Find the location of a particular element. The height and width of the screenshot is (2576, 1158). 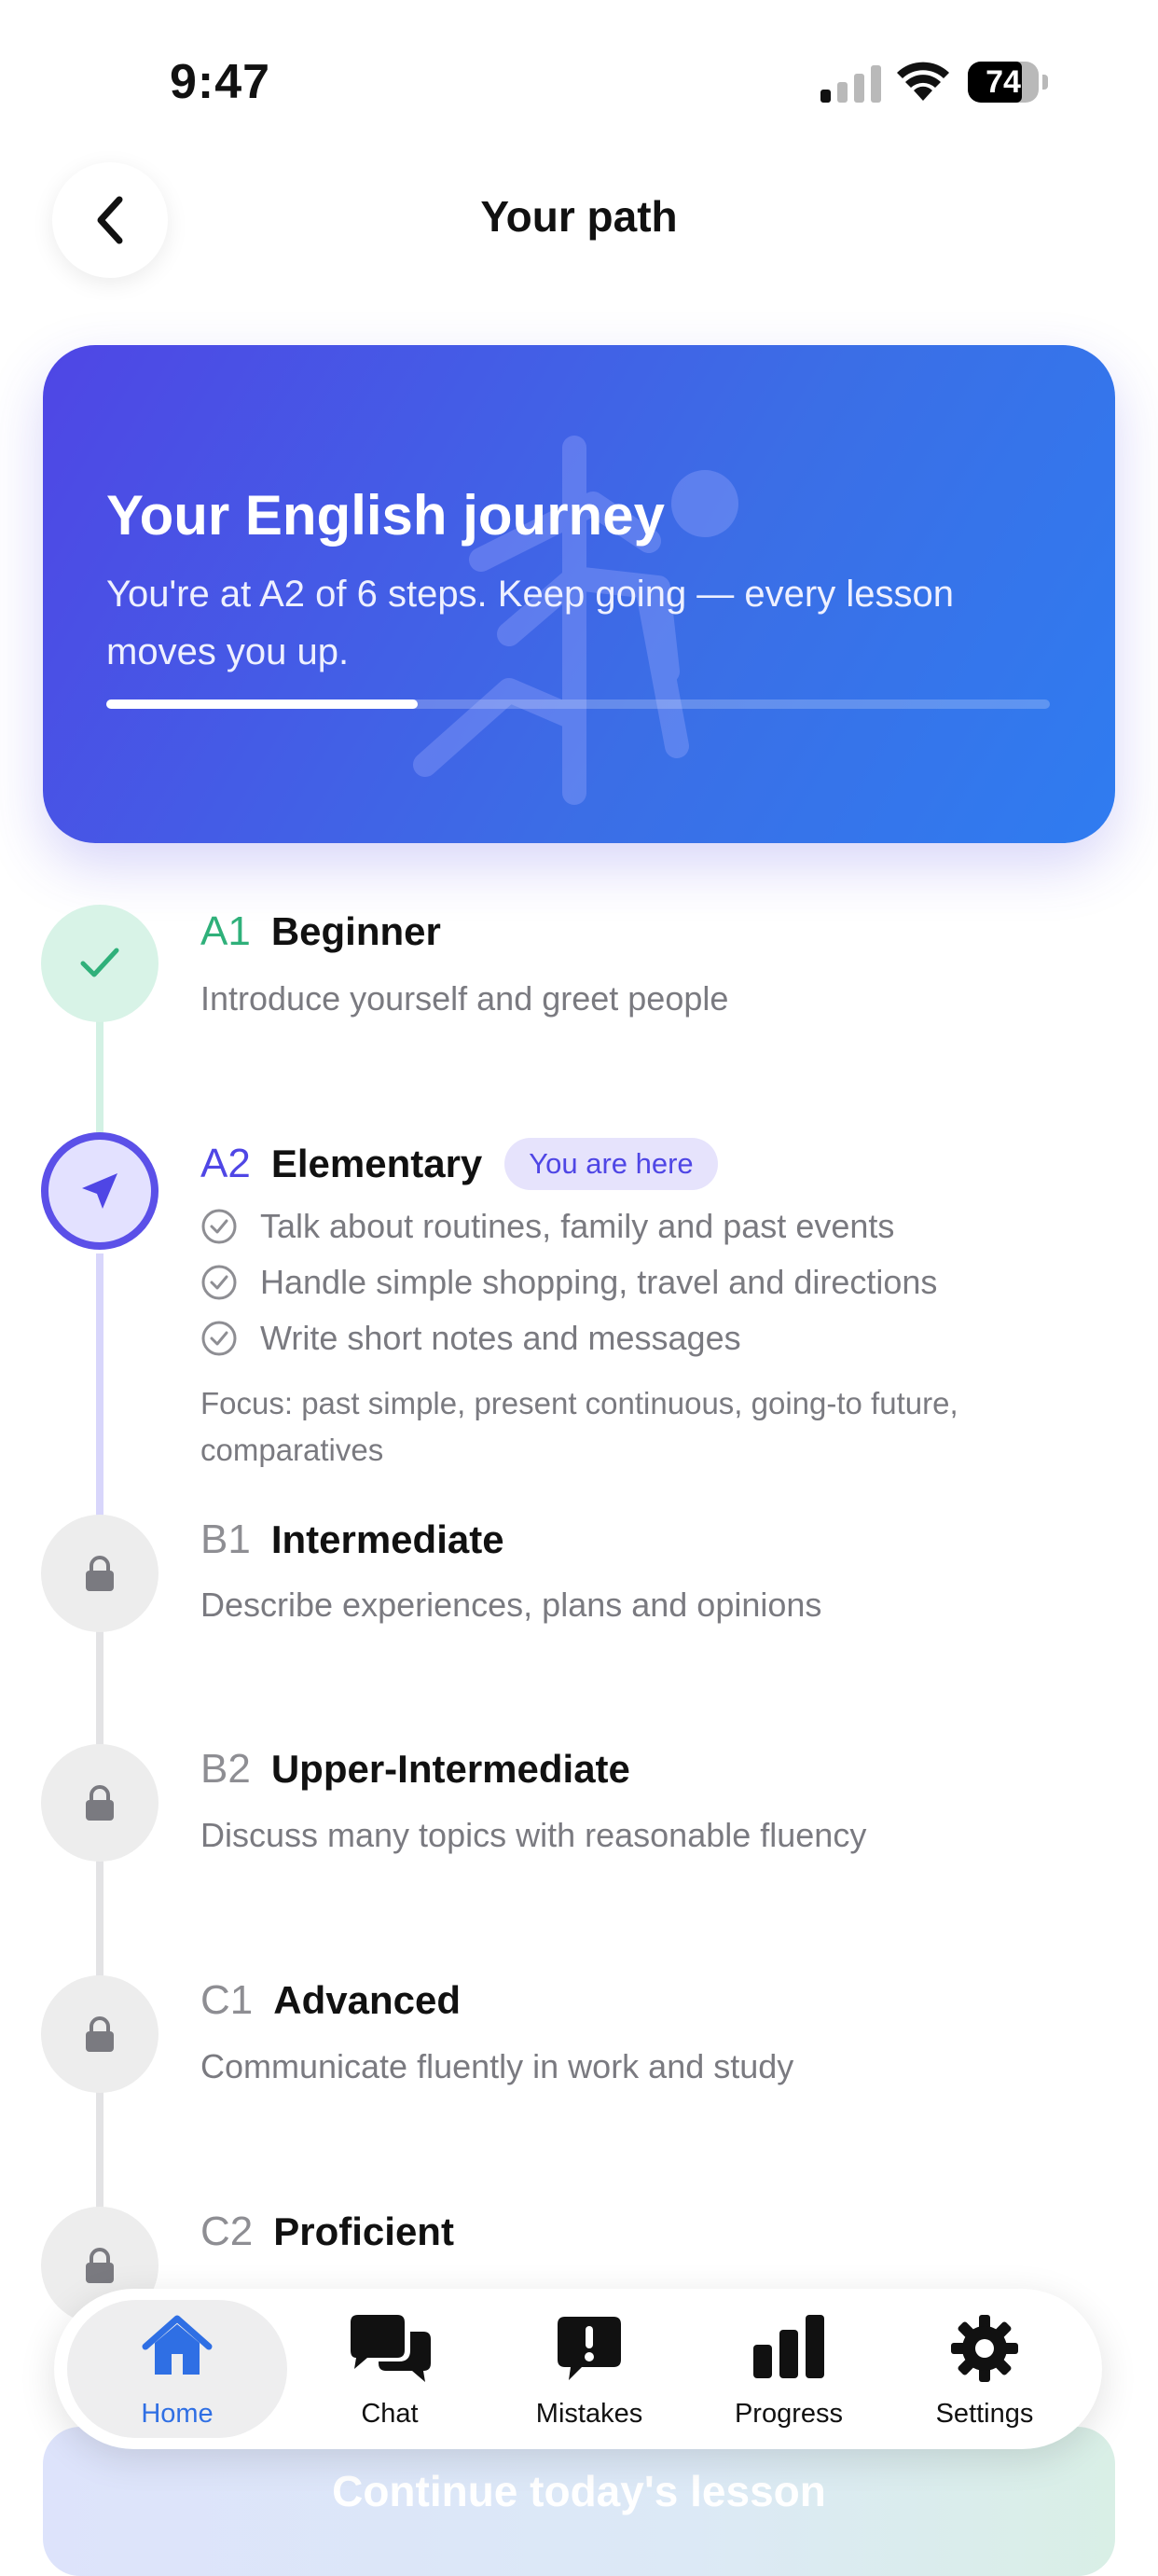

path-line-done is located at coordinates (100, 1079).